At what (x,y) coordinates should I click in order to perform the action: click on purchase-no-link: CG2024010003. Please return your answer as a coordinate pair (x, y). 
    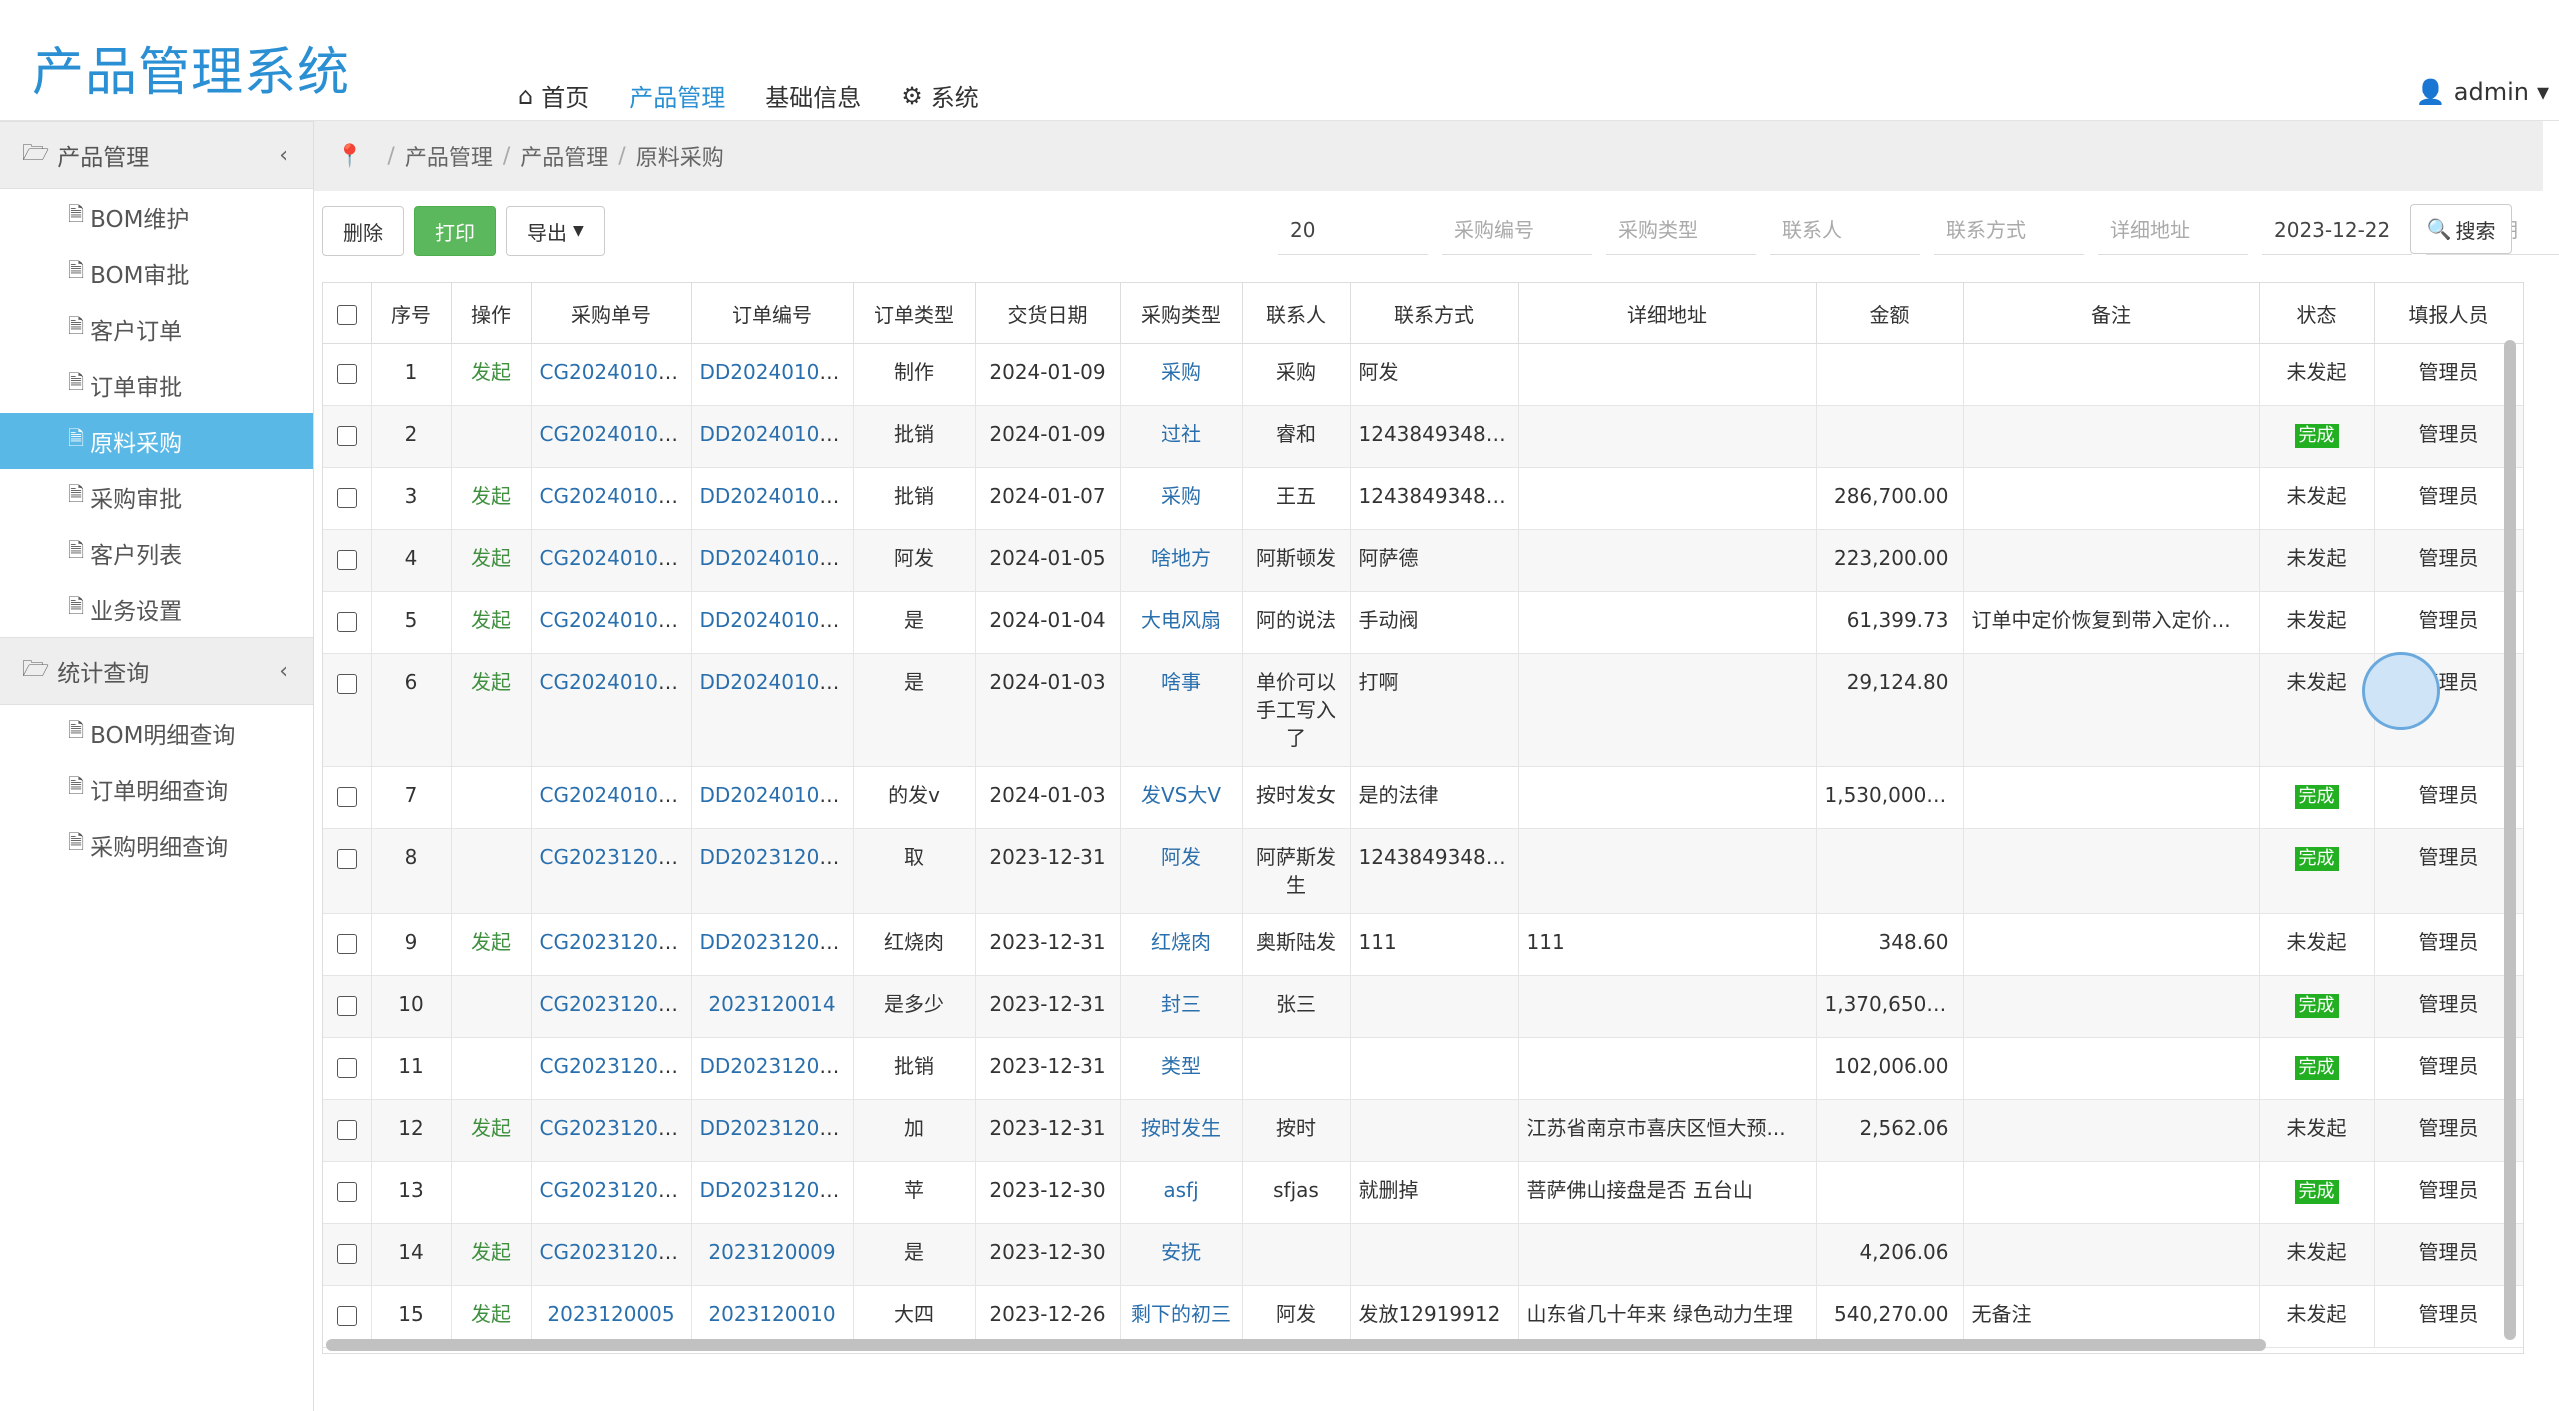
    Looking at the image, I should click on (615, 620).